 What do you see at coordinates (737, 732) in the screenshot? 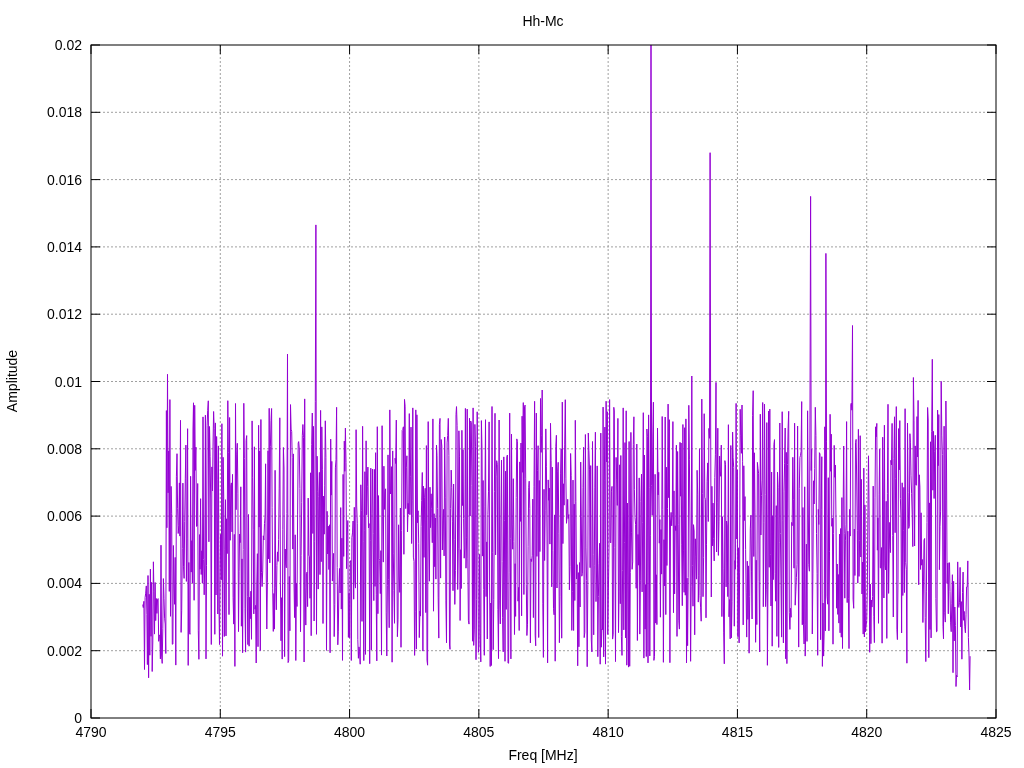
I see `tick-label: 4815` at bounding box center [737, 732].